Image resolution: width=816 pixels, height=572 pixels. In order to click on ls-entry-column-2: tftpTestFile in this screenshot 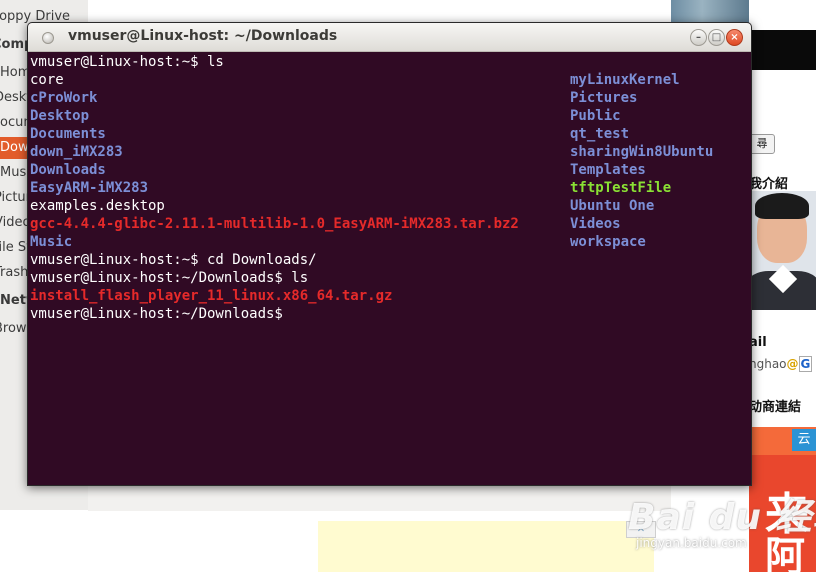, I will do `click(621, 188)`.